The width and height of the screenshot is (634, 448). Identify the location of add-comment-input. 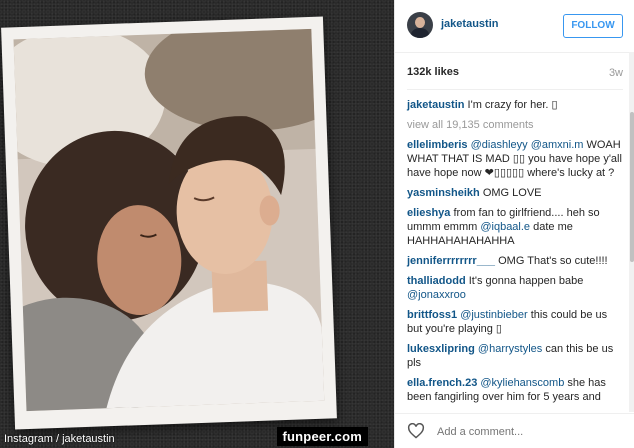
(512, 432).